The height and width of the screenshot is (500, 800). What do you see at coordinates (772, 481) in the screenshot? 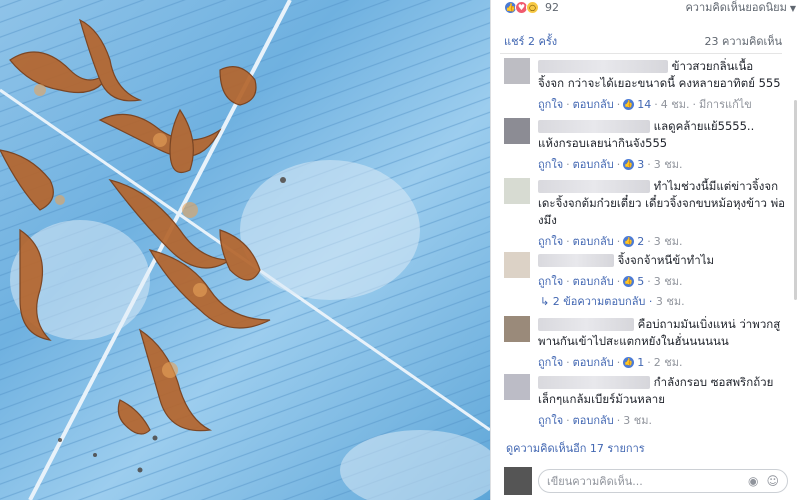
I see `emoji-icon: ☺` at bounding box center [772, 481].